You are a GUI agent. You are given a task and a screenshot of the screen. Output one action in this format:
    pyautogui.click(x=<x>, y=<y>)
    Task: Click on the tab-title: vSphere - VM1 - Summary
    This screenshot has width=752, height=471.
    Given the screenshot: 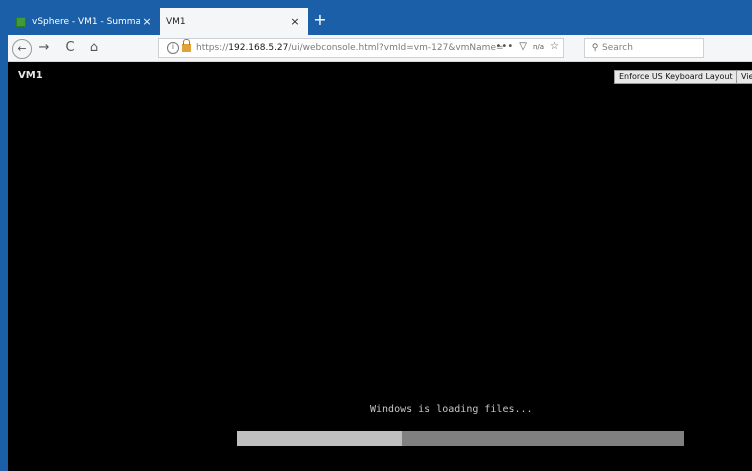 What is the action you would take?
    pyautogui.click(x=86, y=21)
    